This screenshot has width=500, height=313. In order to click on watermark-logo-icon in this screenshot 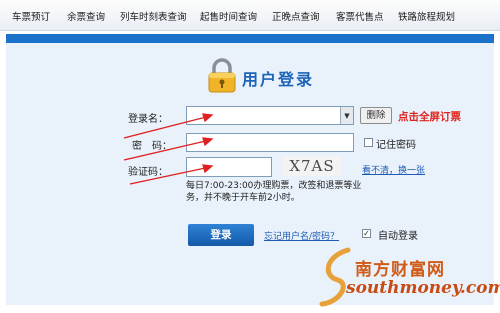, I will do `click(335, 277)`.